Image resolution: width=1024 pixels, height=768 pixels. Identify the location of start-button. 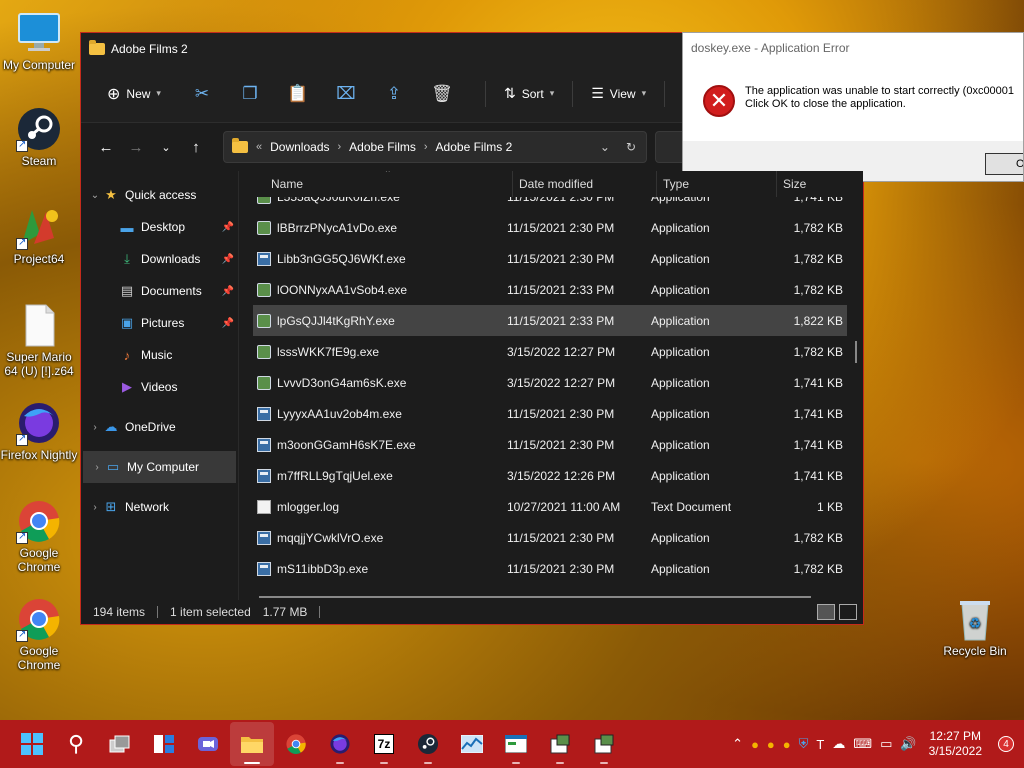
(32, 744).